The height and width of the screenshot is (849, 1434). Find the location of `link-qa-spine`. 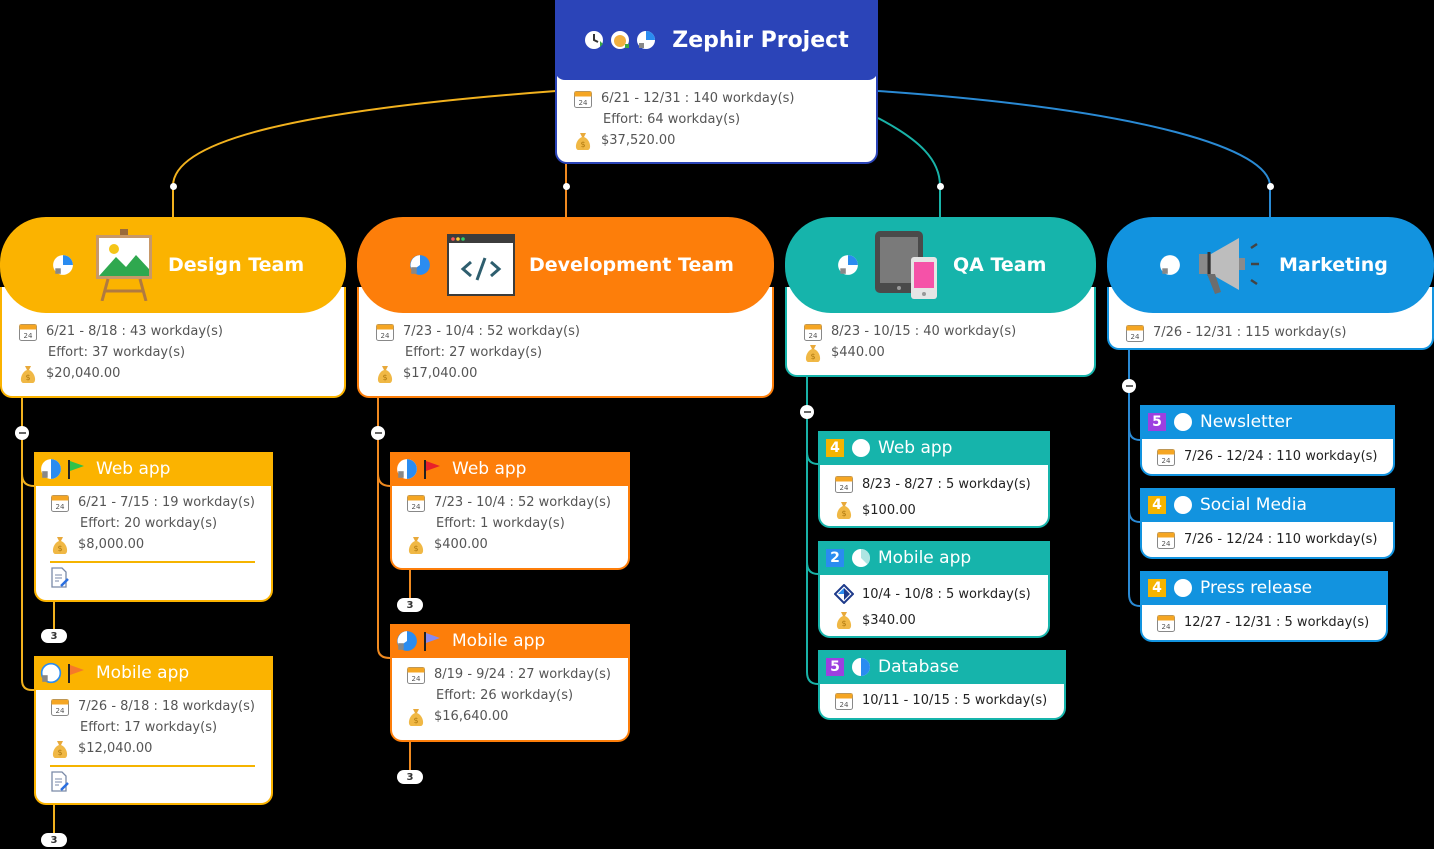

link-qa-spine is located at coordinates (812, 531).